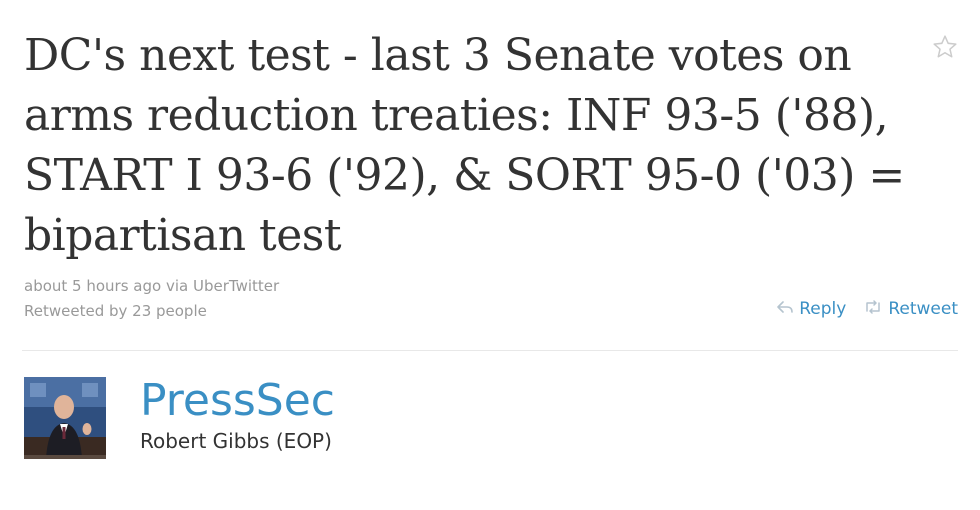 Image resolution: width=980 pixels, height=510 pixels. Describe the element at coordinates (785, 309) in the screenshot. I see `reply-arrow-icon` at that location.